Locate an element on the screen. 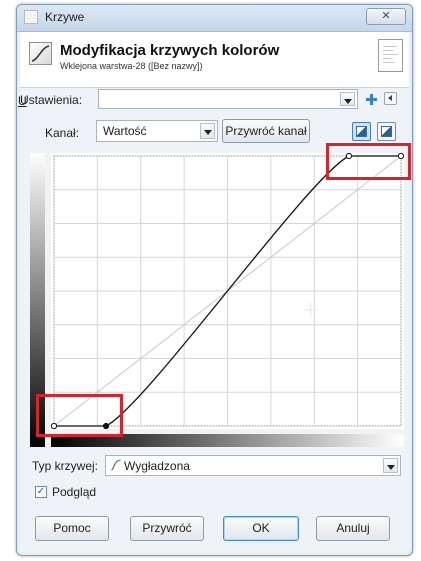  highlight-box-bottom-left is located at coordinates (79, 415).